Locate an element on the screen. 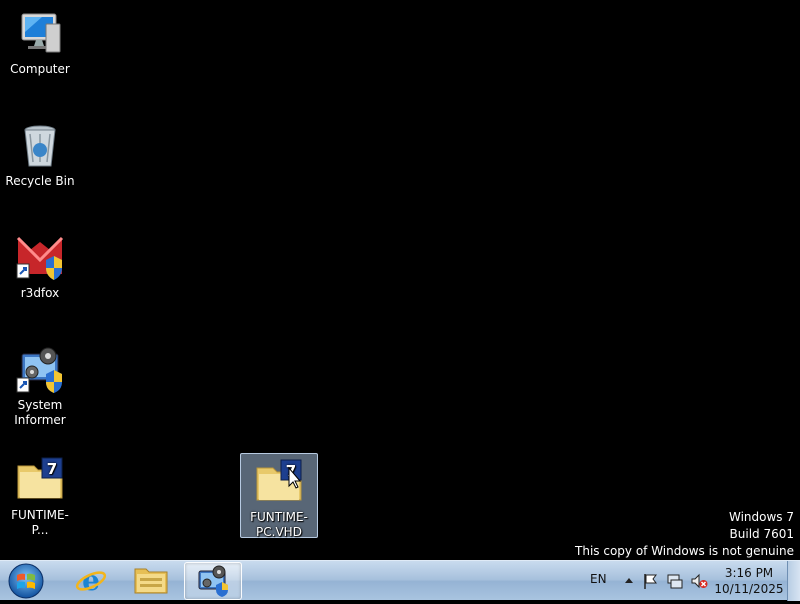 This screenshot has width=800, height=604. r3dfox-icon is located at coordinates (40, 258).